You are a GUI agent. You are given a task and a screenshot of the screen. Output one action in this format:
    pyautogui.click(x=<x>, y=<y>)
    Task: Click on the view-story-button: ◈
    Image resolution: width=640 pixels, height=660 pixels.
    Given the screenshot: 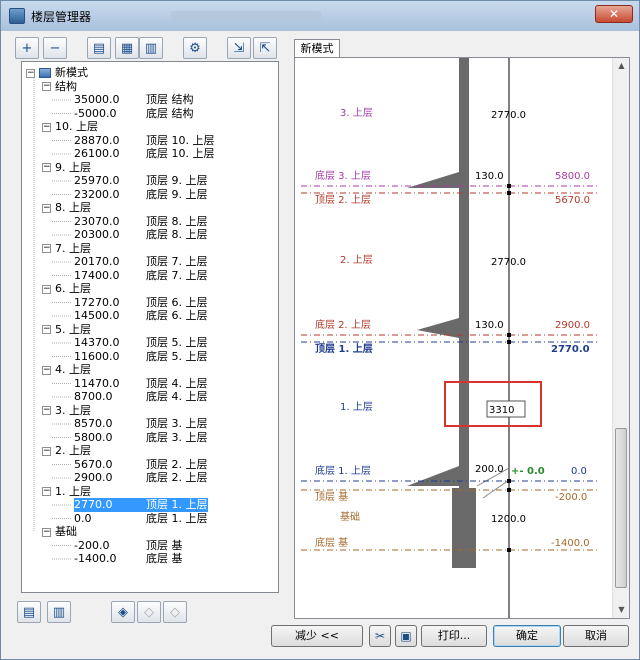 What is the action you would take?
    pyautogui.click(x=123, y=612)
    